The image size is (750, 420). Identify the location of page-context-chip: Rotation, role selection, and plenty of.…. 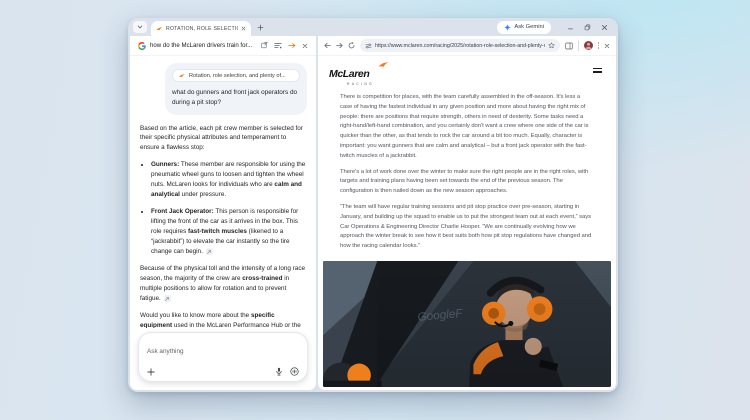
(236, 75).